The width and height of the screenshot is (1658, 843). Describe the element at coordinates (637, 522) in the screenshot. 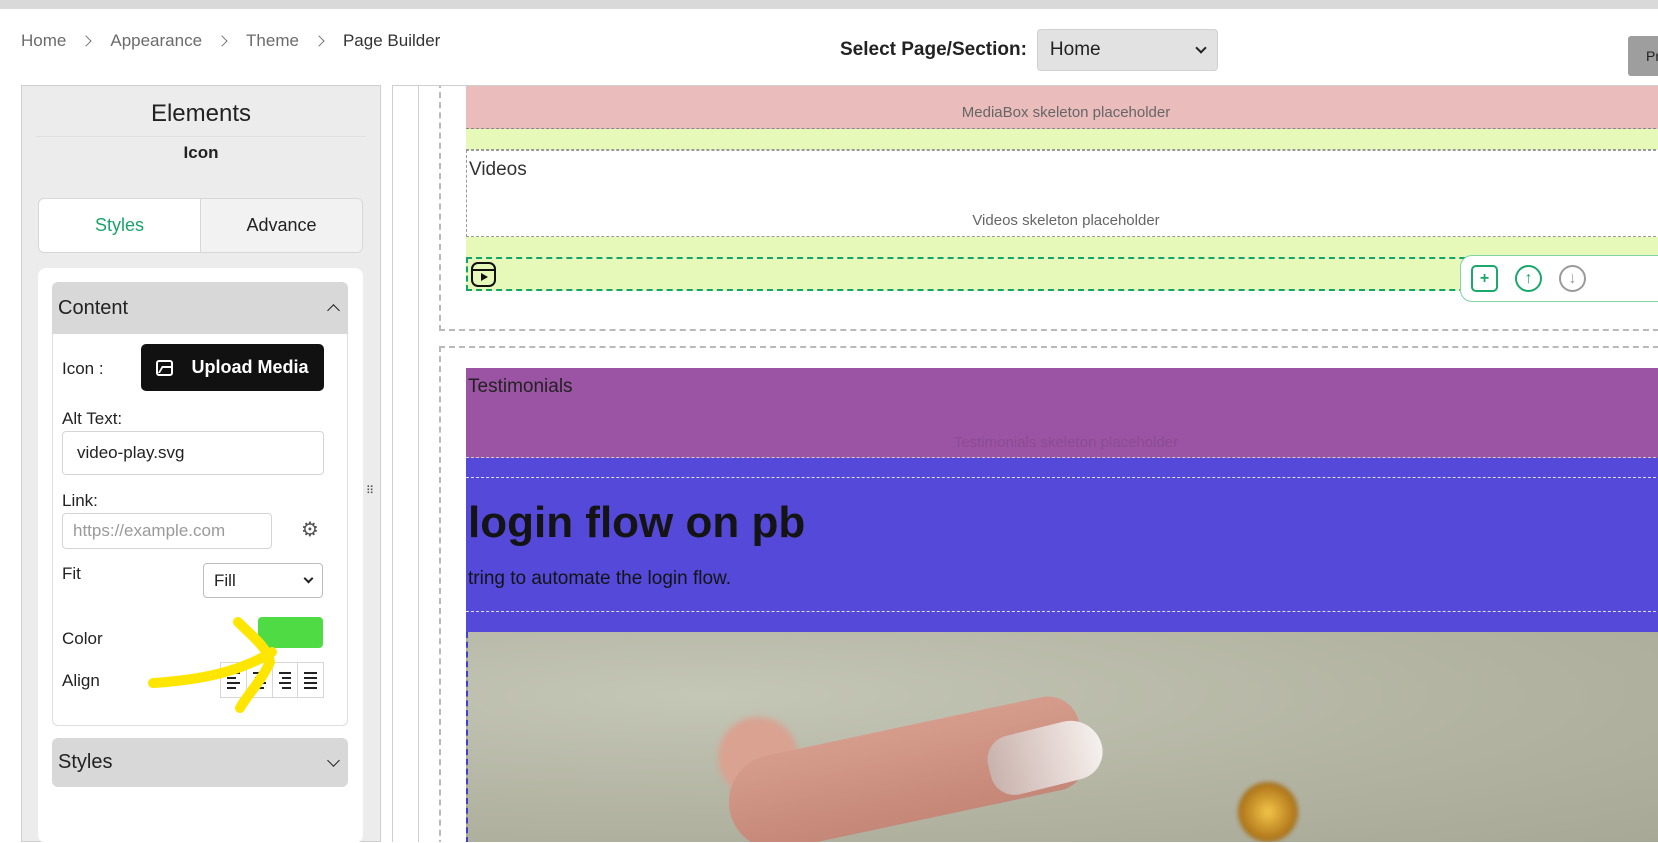

I see `hero-title: login flow on pb` at that location.